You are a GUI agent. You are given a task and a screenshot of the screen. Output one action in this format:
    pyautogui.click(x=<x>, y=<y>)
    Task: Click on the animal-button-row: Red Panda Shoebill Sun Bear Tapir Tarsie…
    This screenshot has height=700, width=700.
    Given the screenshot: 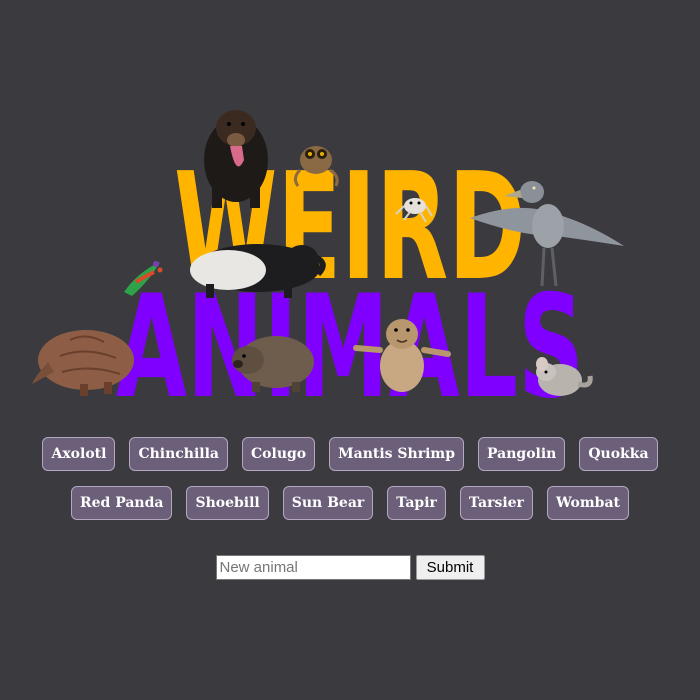 What is the action you would take?
    pyautogui.click(x=350, y=504)
    